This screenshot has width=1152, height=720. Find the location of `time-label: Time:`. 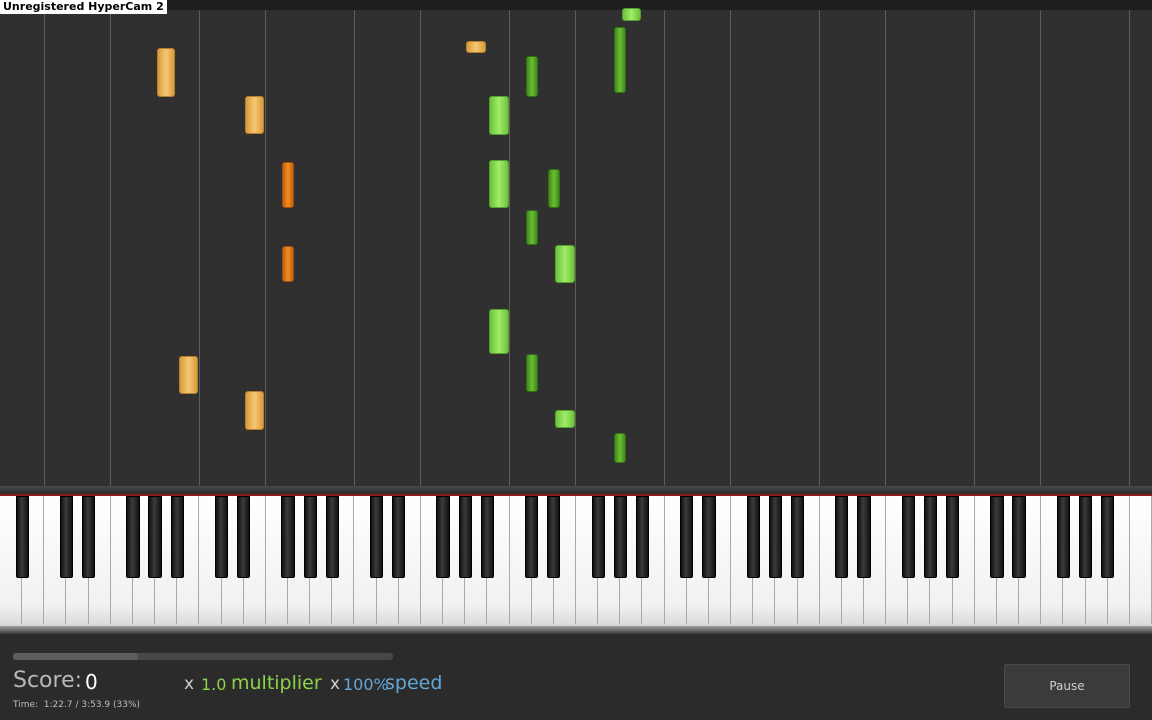

time-label: Time: is located at coordinates (26, 705).